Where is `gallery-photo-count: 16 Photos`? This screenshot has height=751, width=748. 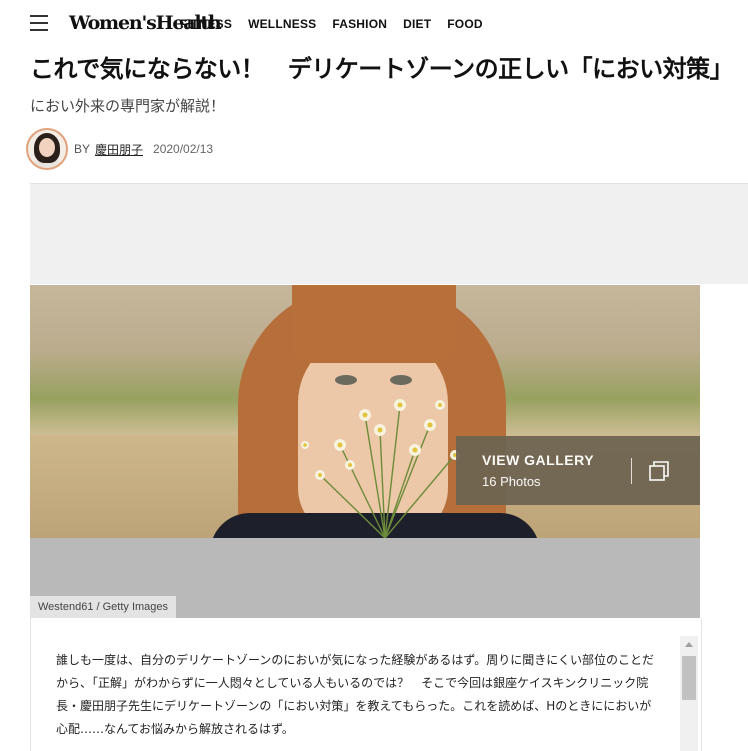
gallery-photo-count: 16 Photos is located at coordinates (511, 481).